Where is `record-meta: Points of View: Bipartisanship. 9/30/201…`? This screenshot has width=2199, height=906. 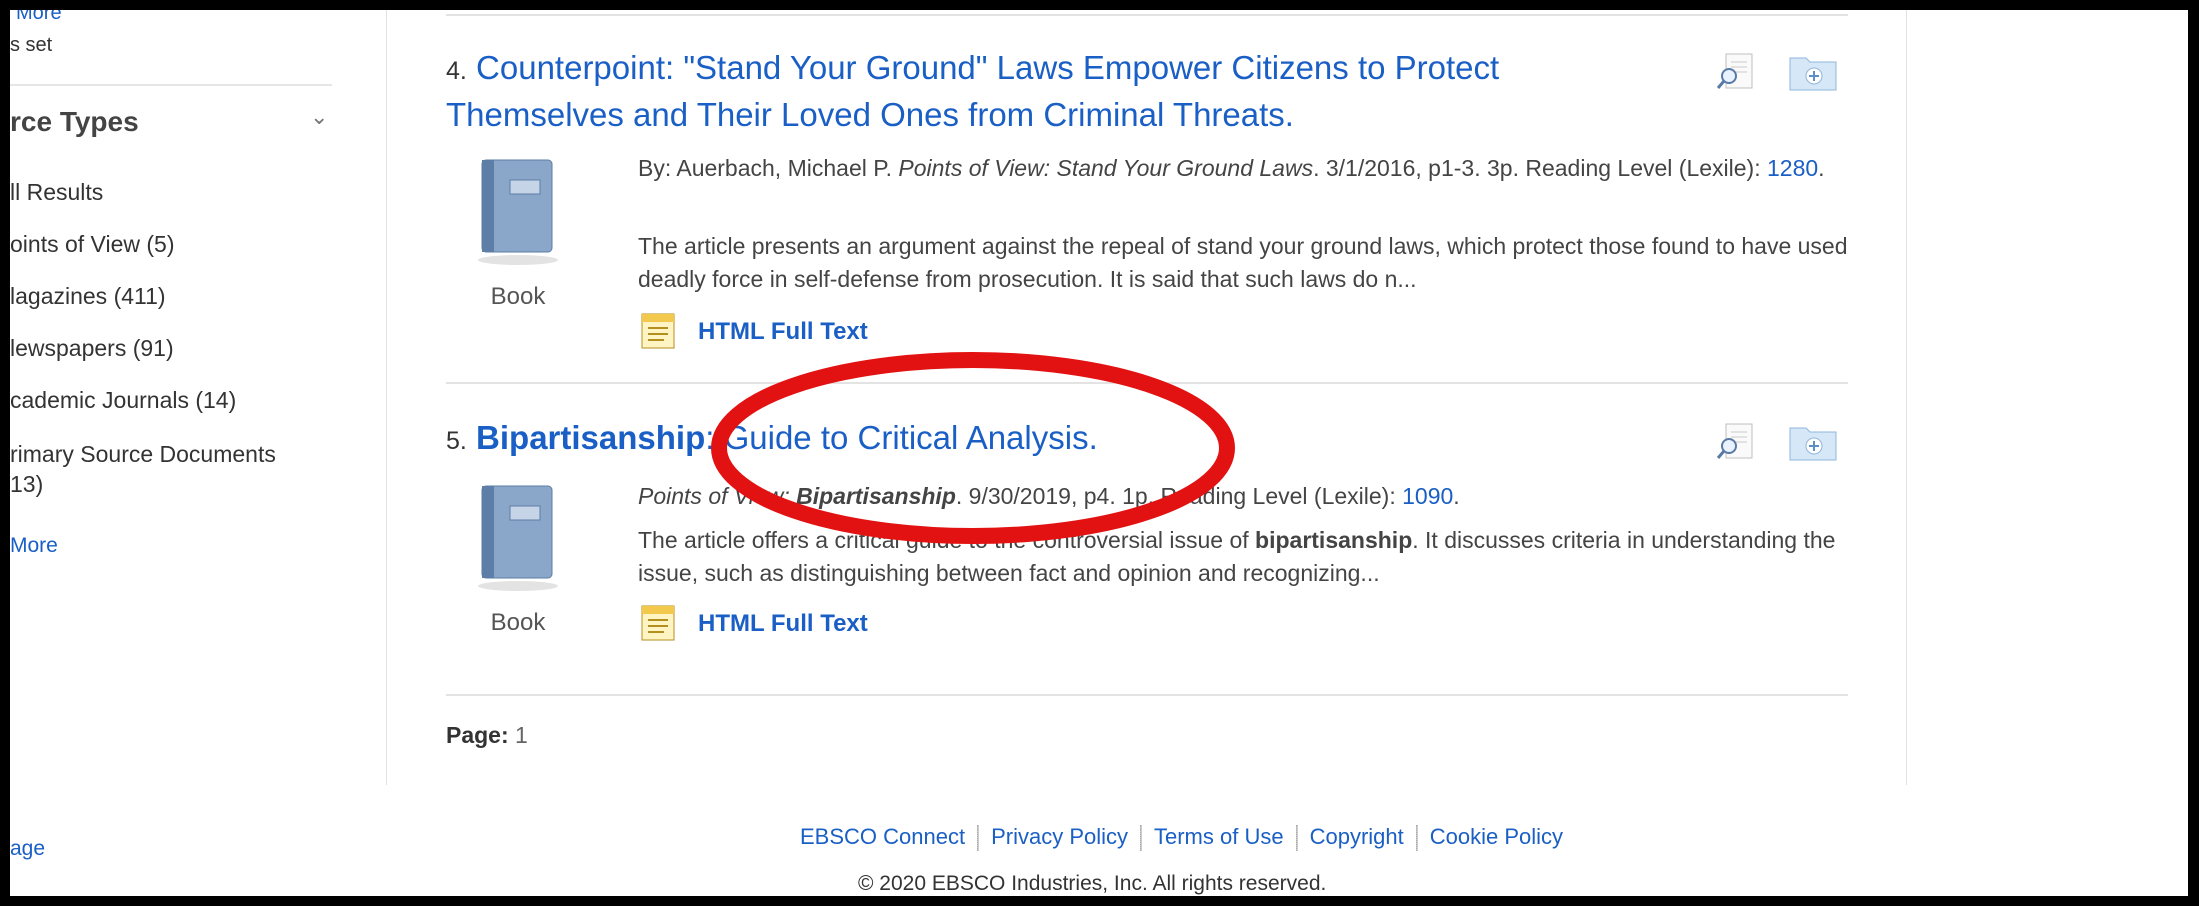
record-meta: Points of View: Bipartisanship. 9/30/201… is located at coordinates (1248, 496).